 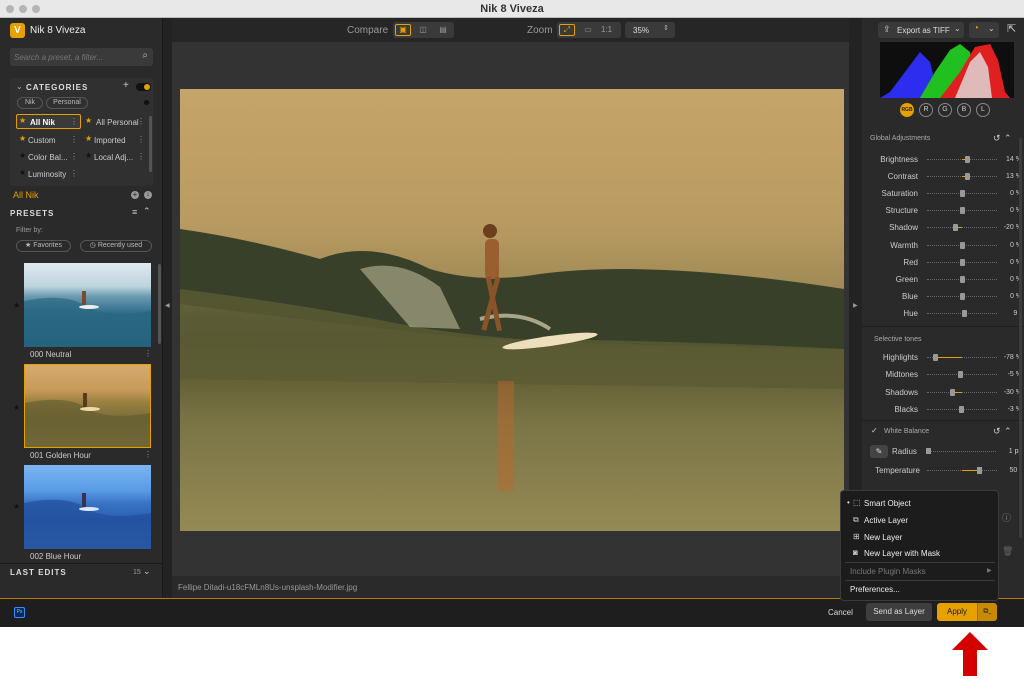 I want to click on help-icon: ⓘ, so click(x=1006, y=517).